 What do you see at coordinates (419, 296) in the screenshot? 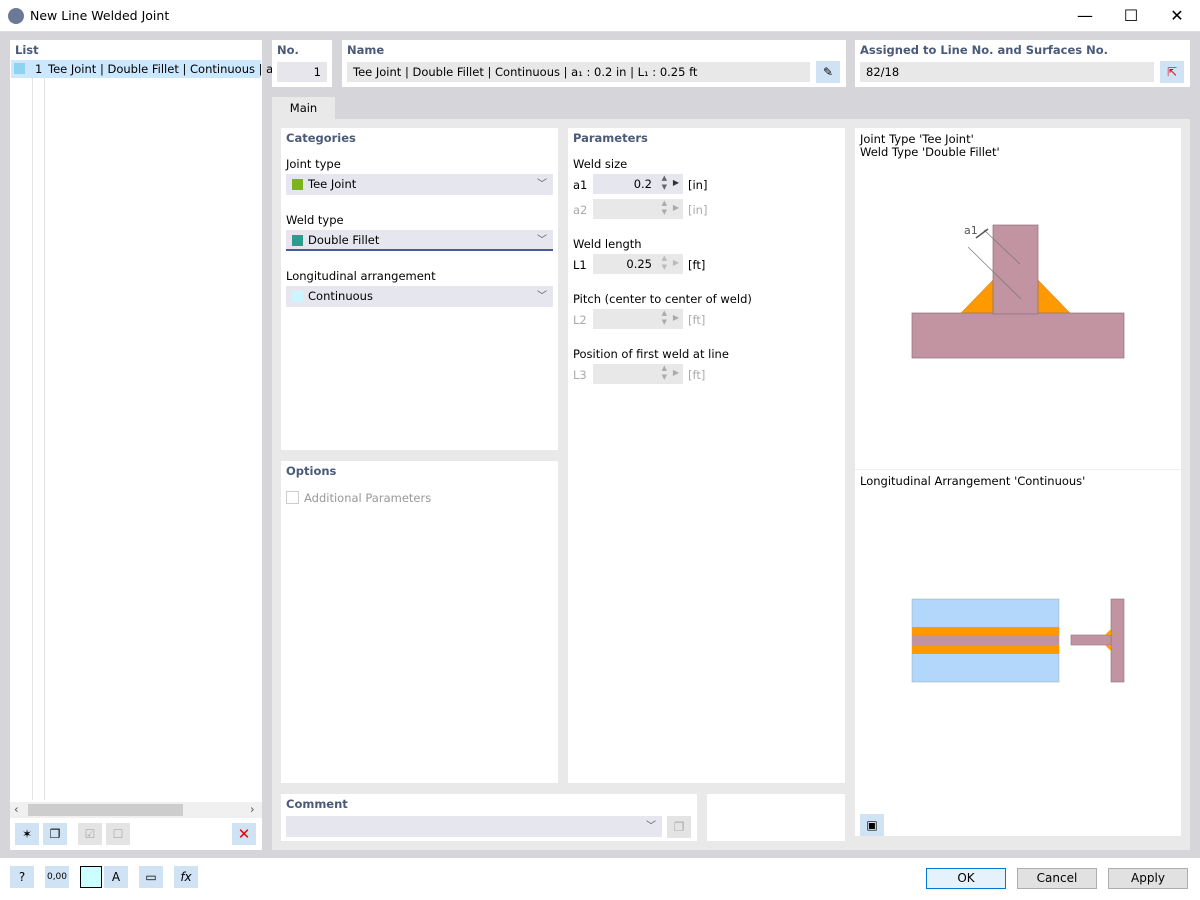
I see `longitudinal-dropdown: Continuous ﹀` at bounding box center [419, 296].